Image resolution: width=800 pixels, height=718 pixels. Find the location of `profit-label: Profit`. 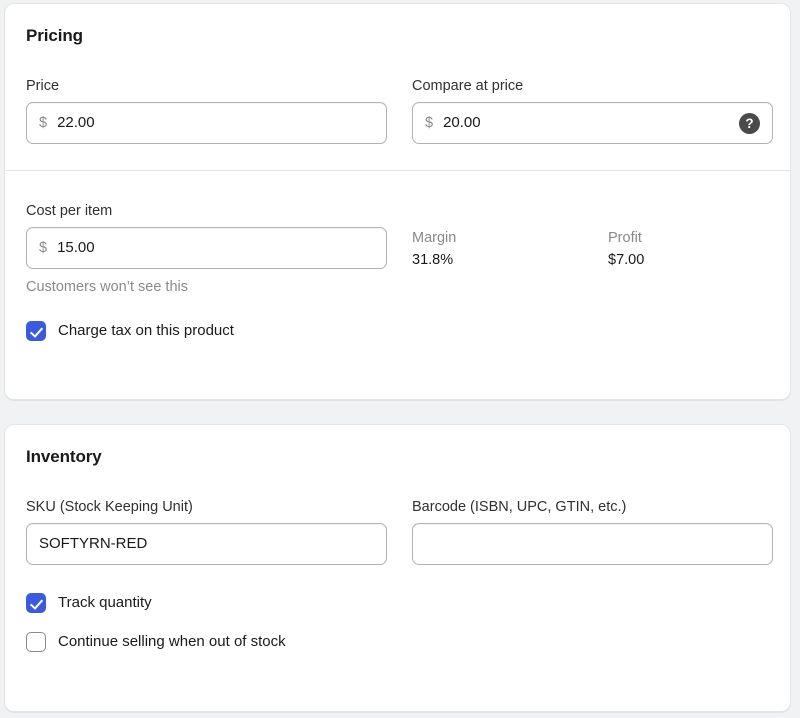

profit-label: Profit is located at coordinates (625, 238).